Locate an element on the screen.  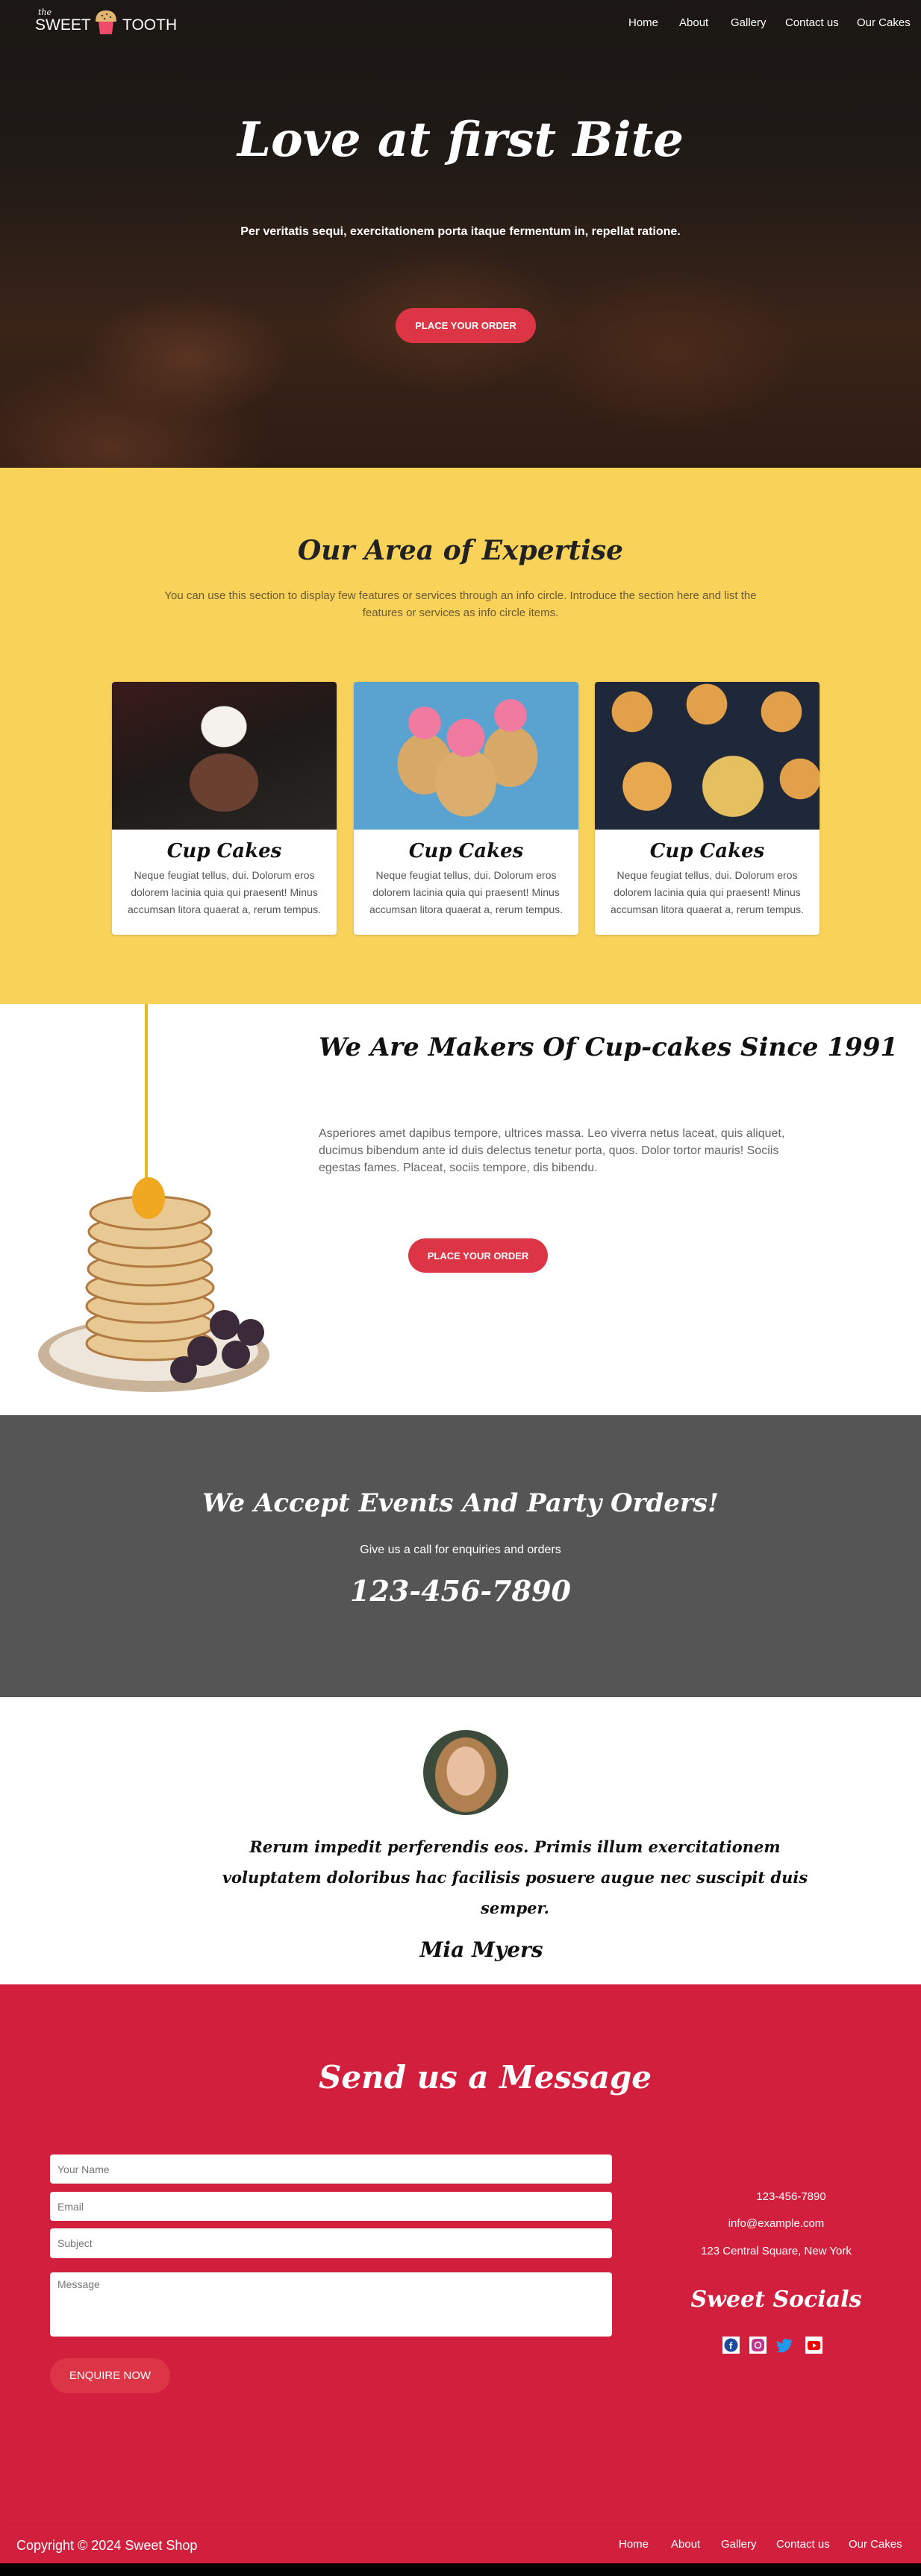
hero-title: Love at first Bite is located at coordinates (460, 140).